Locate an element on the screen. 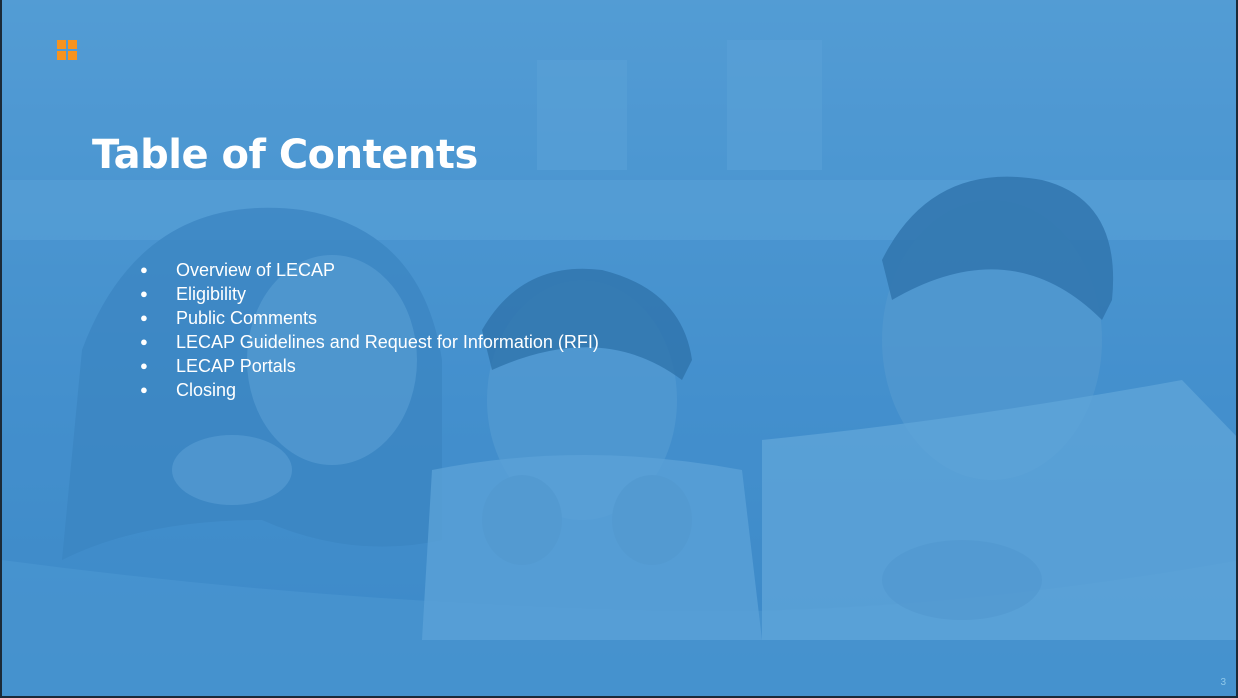 This screenshot has width=1238, height=698. toc-item-label: Eligibility is located at coordinates (211, 294).